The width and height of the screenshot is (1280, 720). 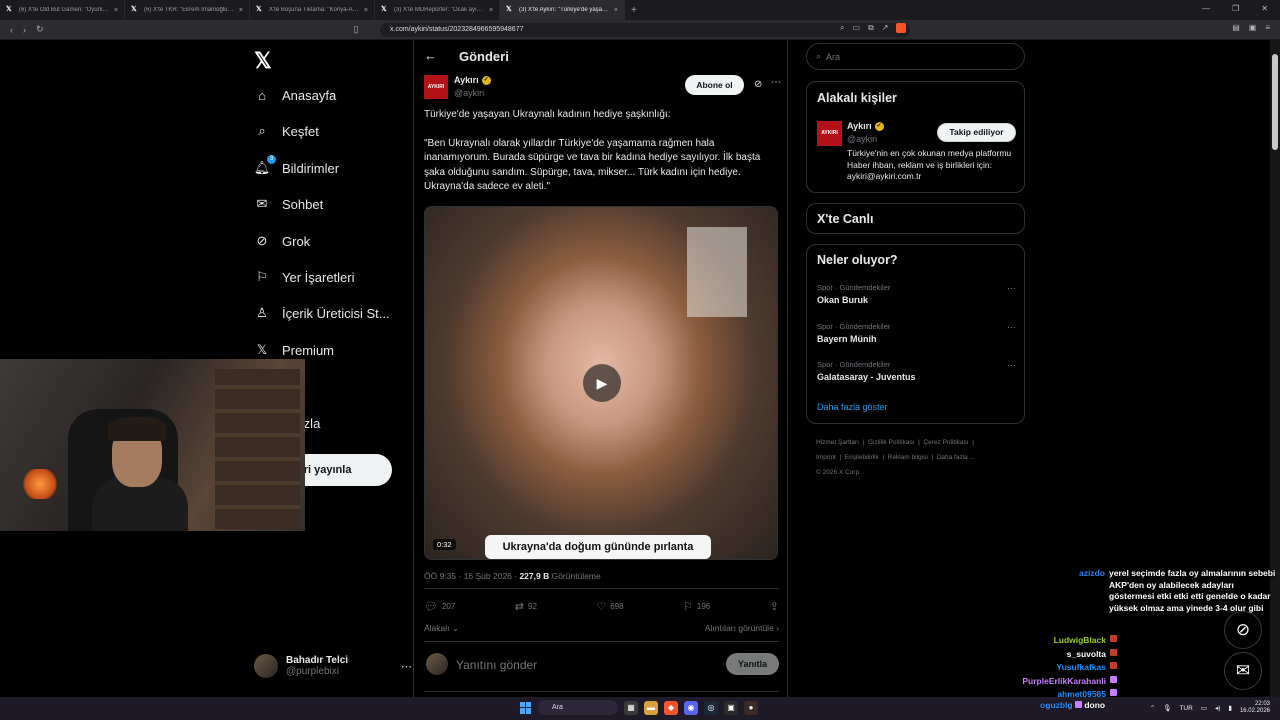 What do you see at coordinates (852, 407) in the screenshot?
I see `show-more-link: Daha fazla göster` at bounding box center [852, 407].